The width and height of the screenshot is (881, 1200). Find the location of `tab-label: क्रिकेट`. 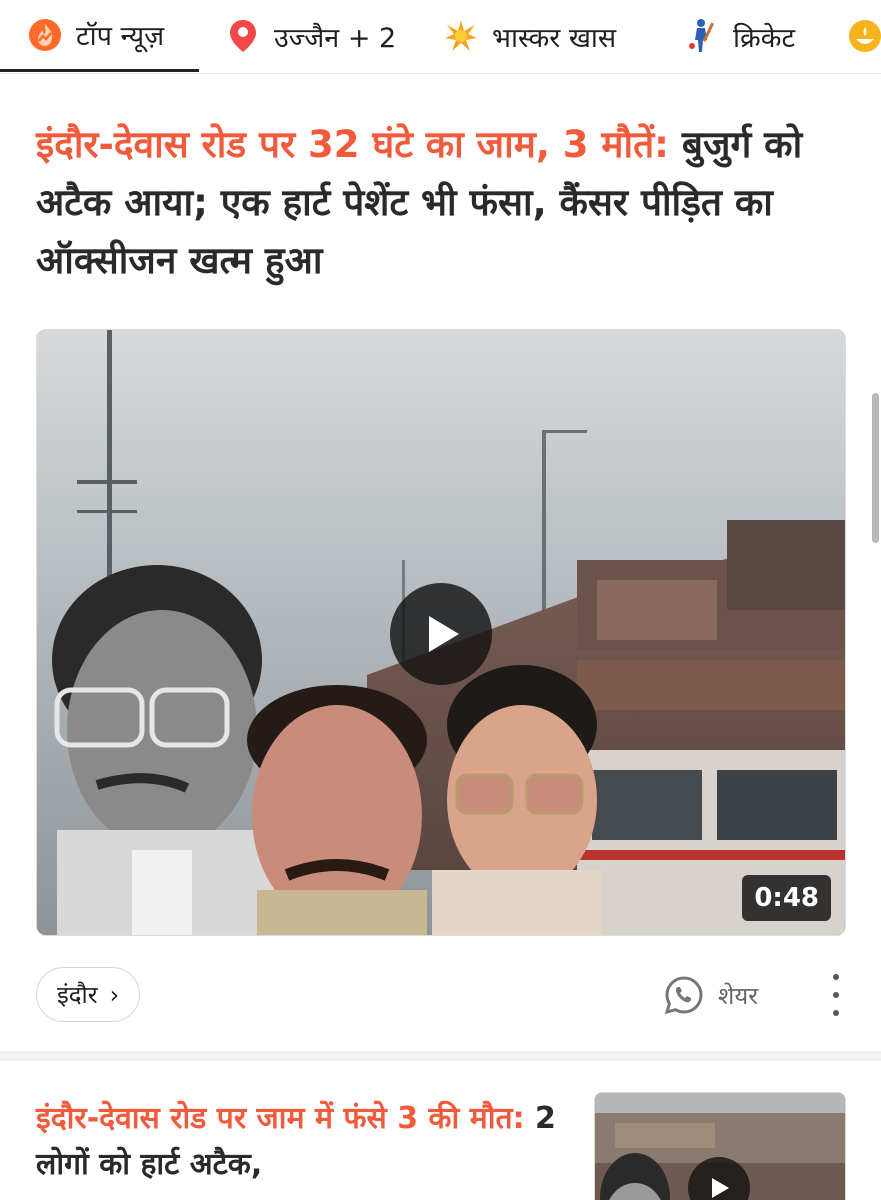

tab-label: क्रिकेट is located at coordinates (764, 38).